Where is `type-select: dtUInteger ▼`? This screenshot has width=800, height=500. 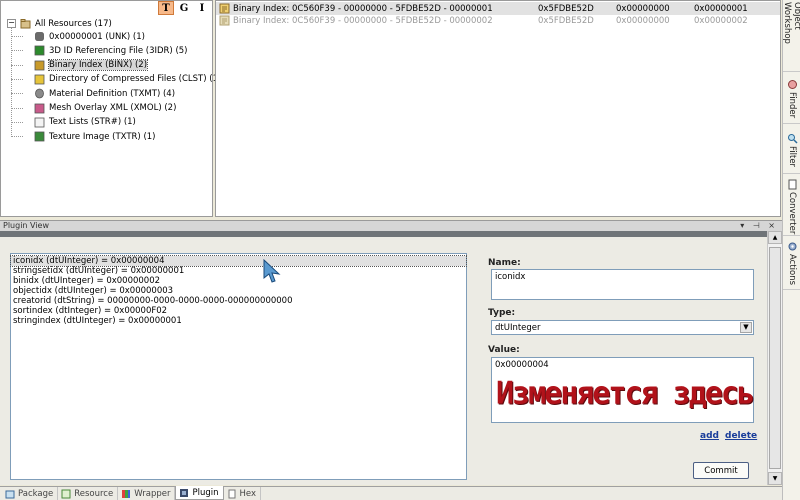
type-select: dtUInteger ▼ is located at coordinates (622, 327).